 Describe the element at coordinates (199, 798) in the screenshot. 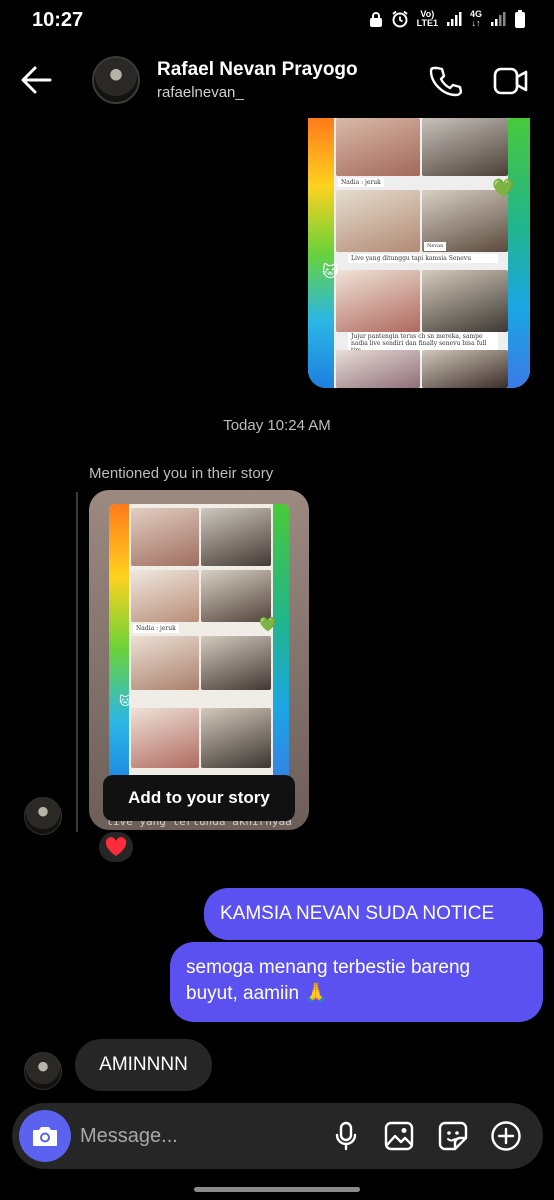

I see `add-to-story-button: Add to your story` at that location.